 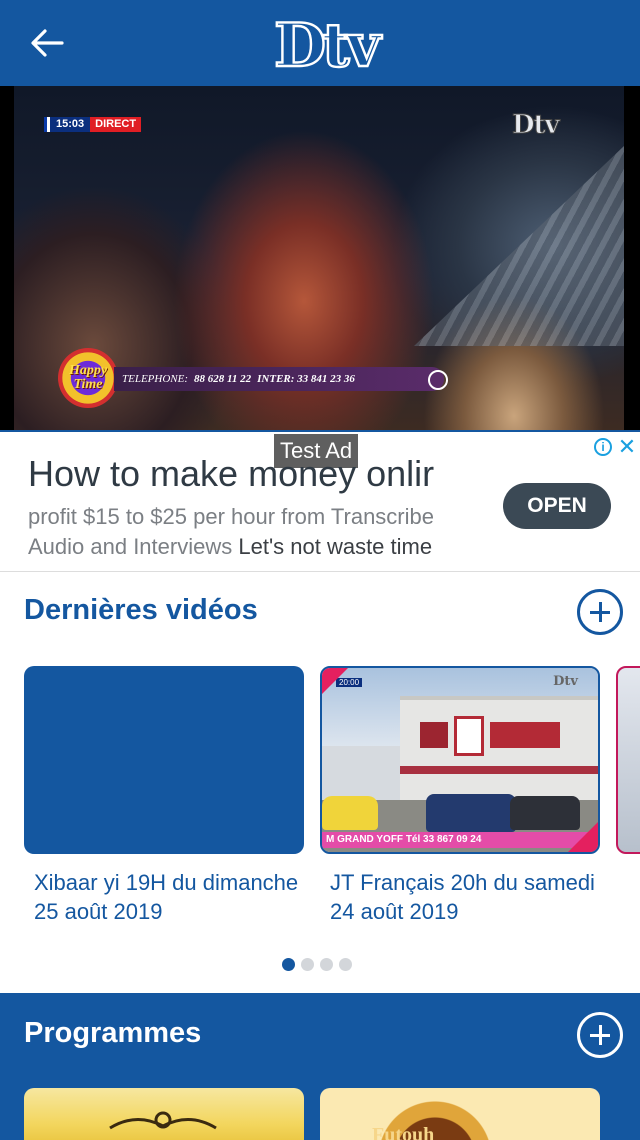 What do you see at coordinates (603, 447) in the screenshot?
I see `info-icon: i` at bounding box center [603, 447].